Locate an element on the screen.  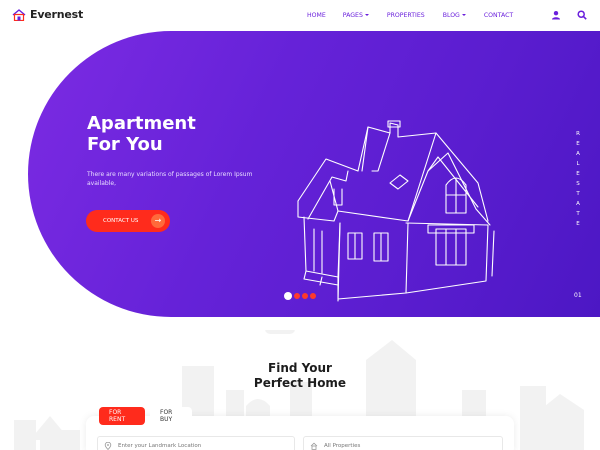
contact-us-label: CONTACT US is located at coordinates (121, 221).